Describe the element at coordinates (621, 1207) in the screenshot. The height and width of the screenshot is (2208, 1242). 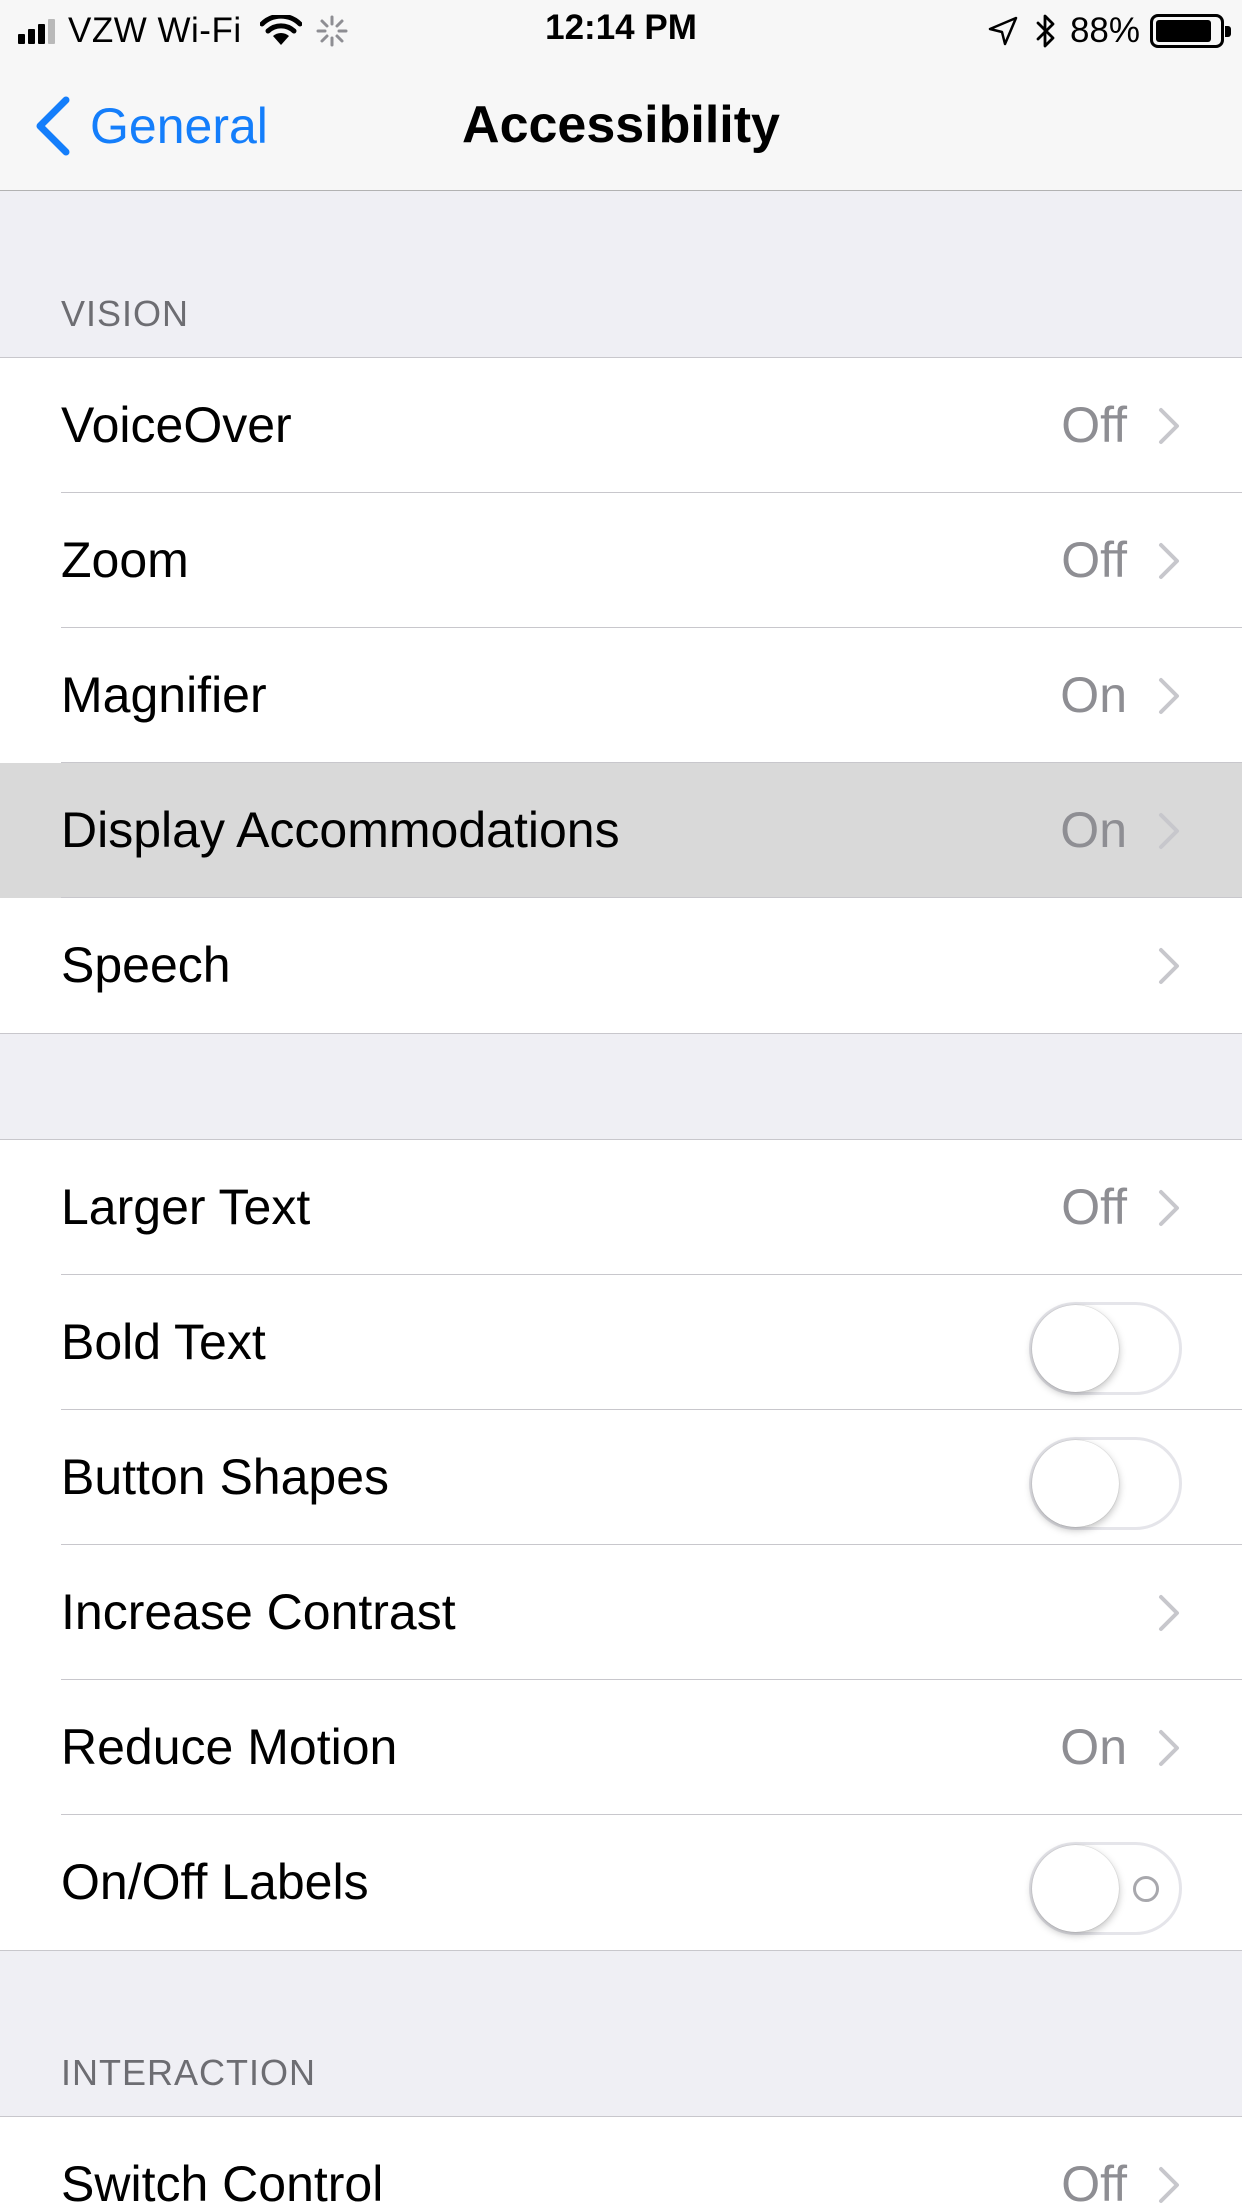
I see `row-larger-text: Larger Text Off` at that location.